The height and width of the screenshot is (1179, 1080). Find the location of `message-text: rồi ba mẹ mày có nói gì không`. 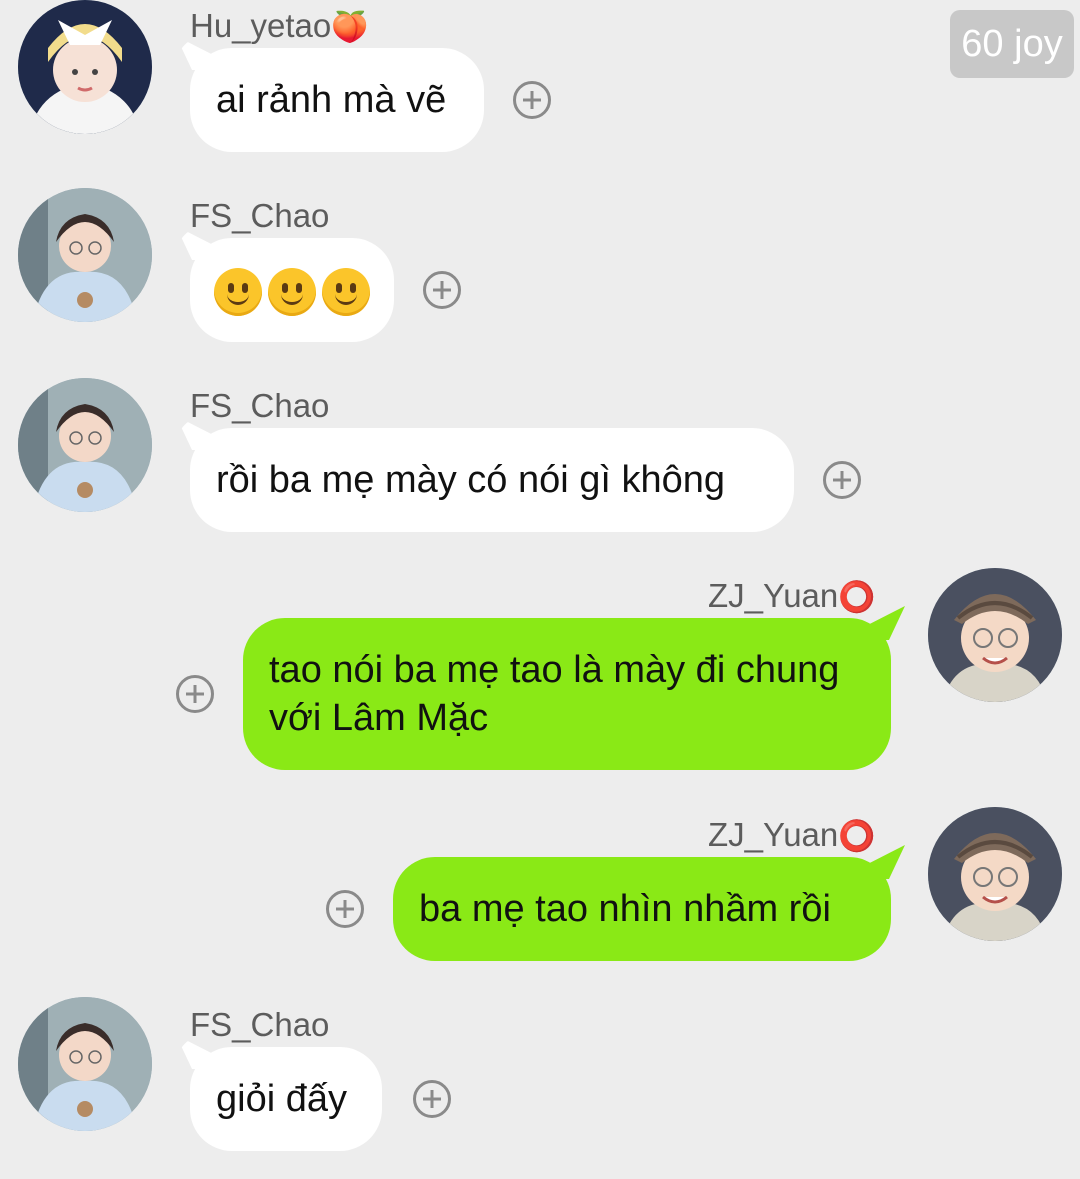

message-text: rồi ba mẹ mày có nói gì không is located at coordinates (471, 480).